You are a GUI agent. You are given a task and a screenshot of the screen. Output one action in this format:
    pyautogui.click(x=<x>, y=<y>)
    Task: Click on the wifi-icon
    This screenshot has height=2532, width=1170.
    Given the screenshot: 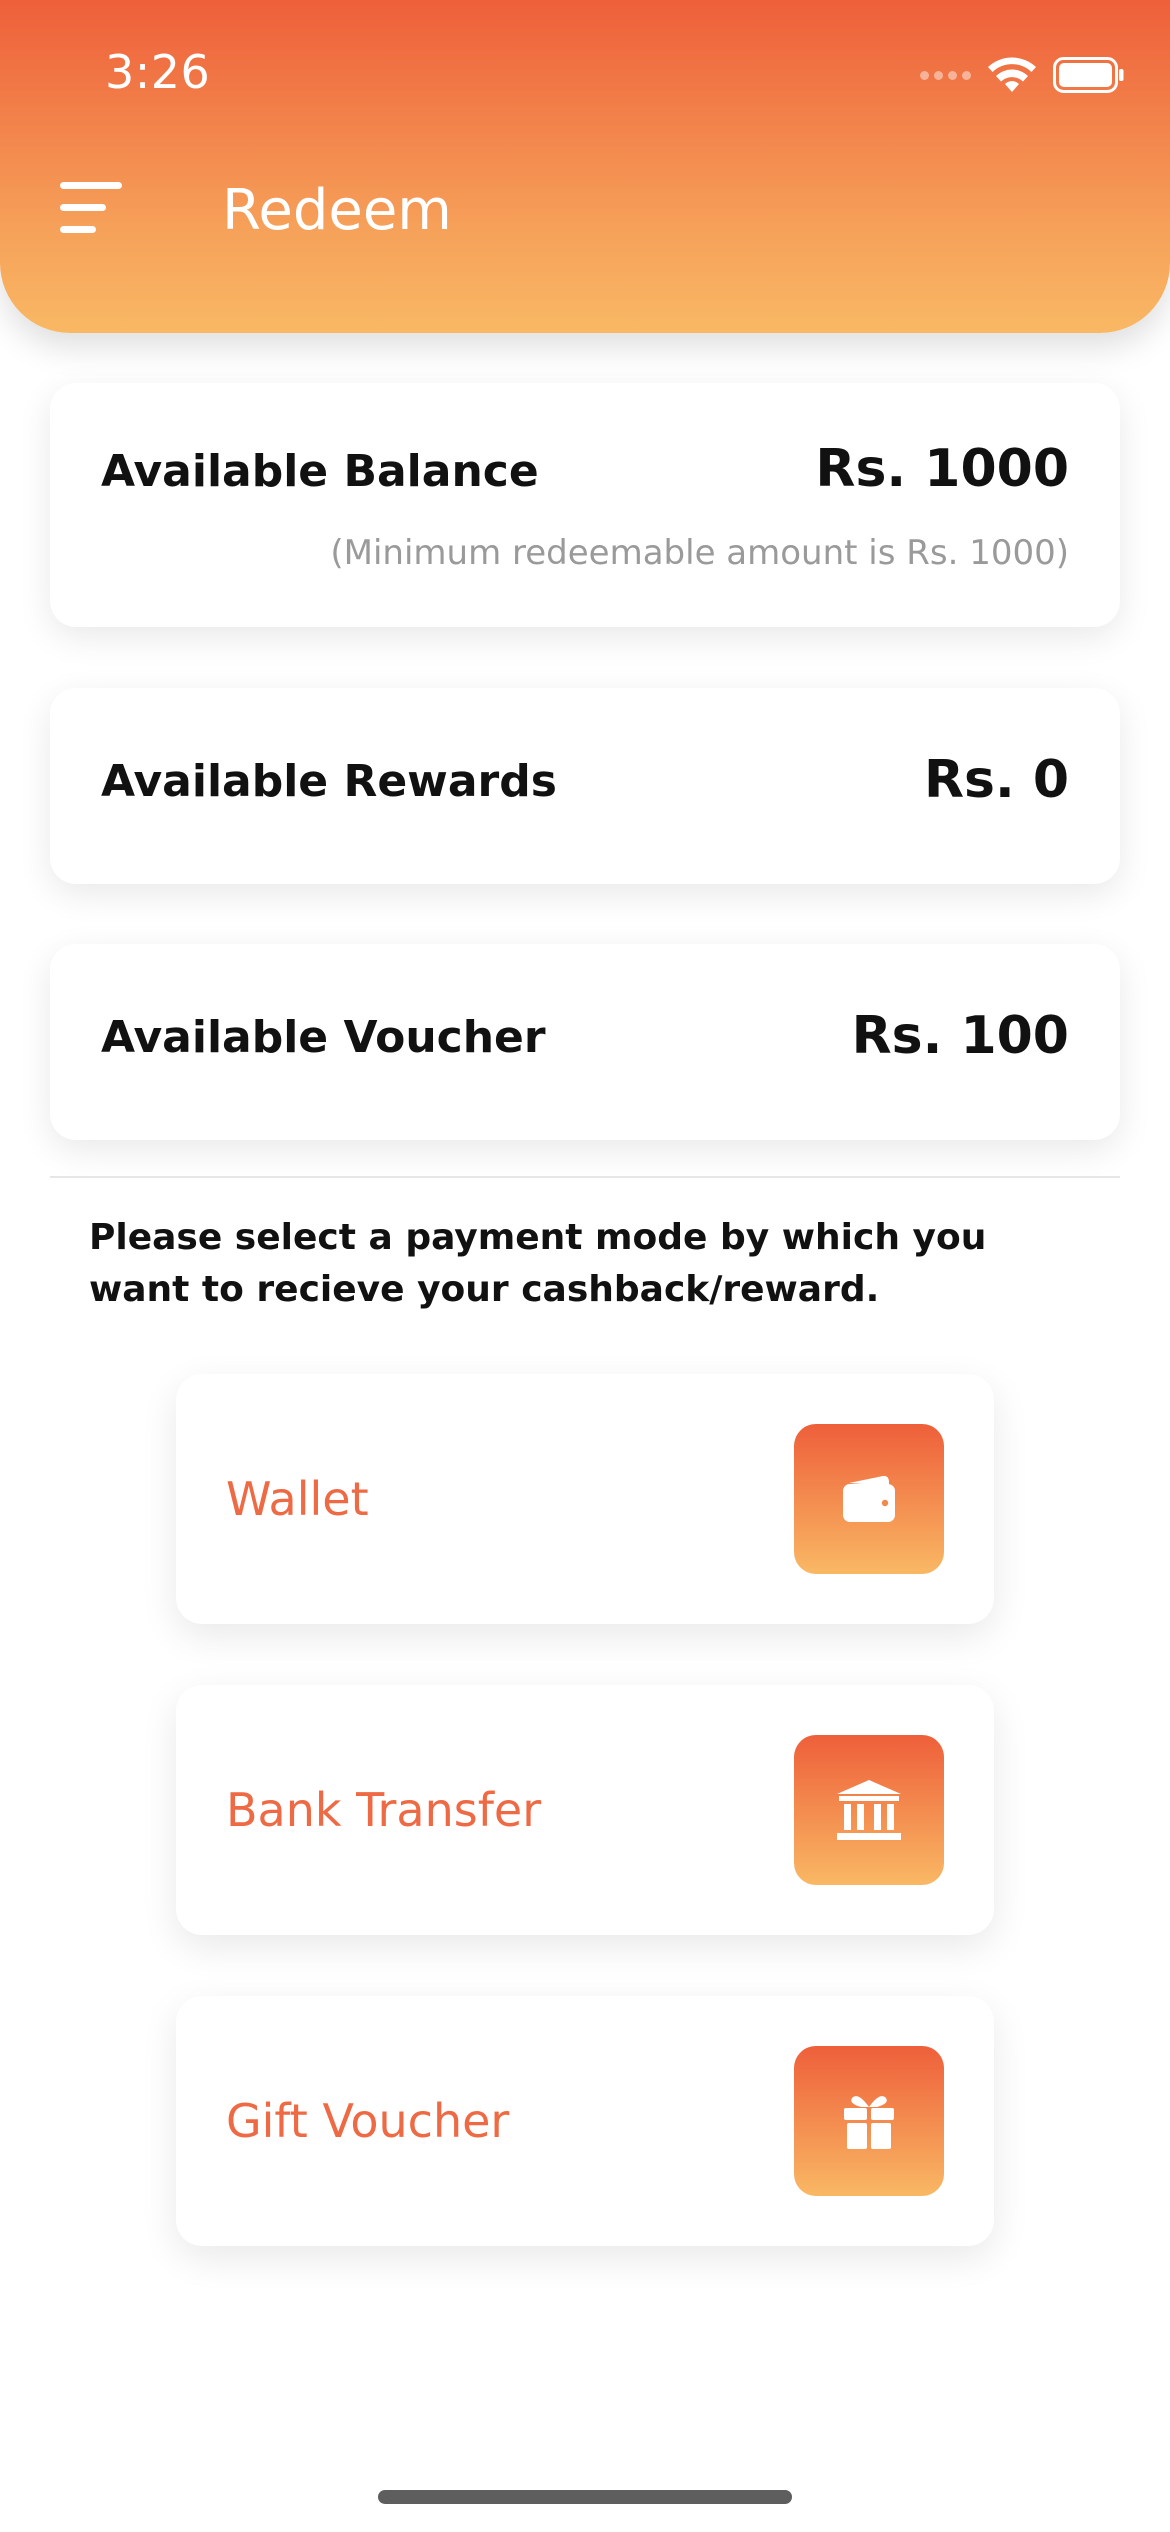 What is the action you would take?
    pyautogui.click(x=1012, y=74)
    